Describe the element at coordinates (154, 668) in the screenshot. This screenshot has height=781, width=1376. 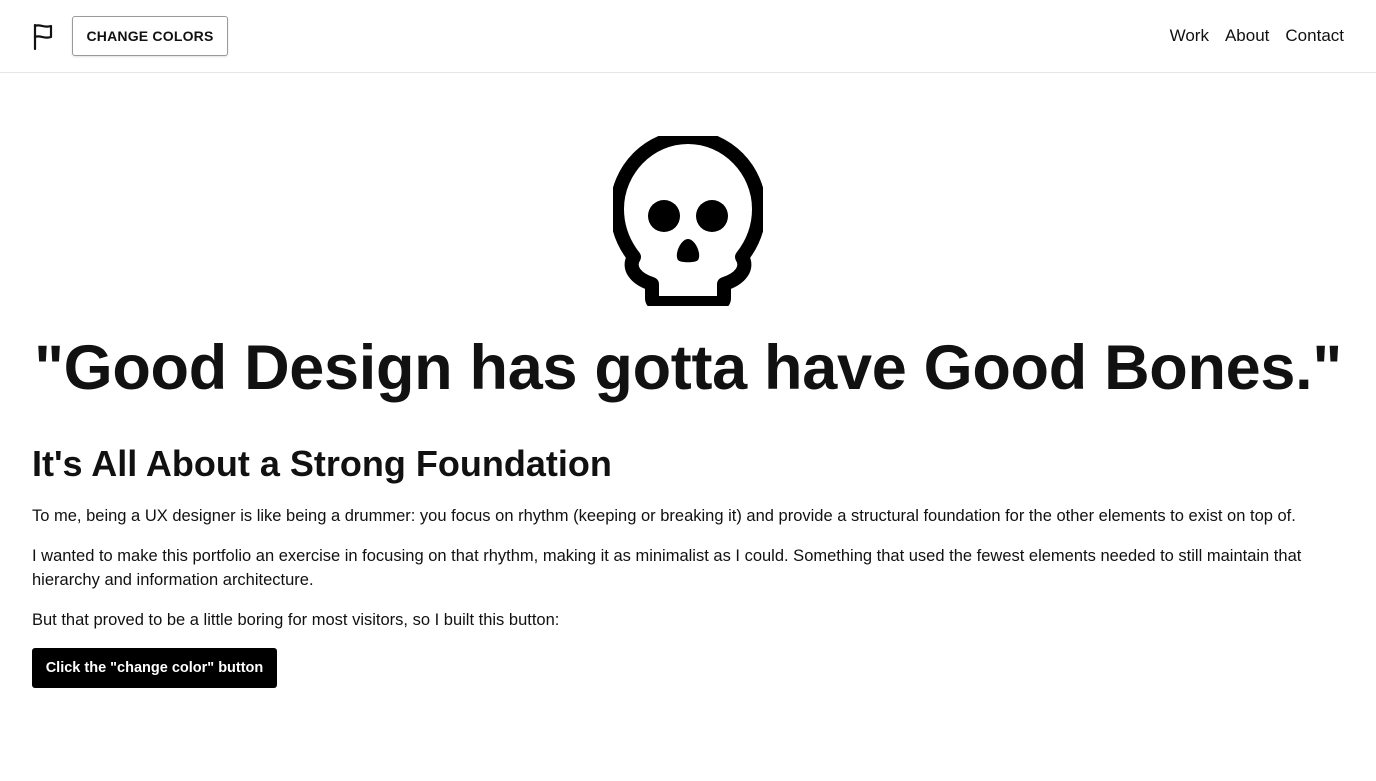
I see `change-color-cta-button: Click the "change color" button` at that location.